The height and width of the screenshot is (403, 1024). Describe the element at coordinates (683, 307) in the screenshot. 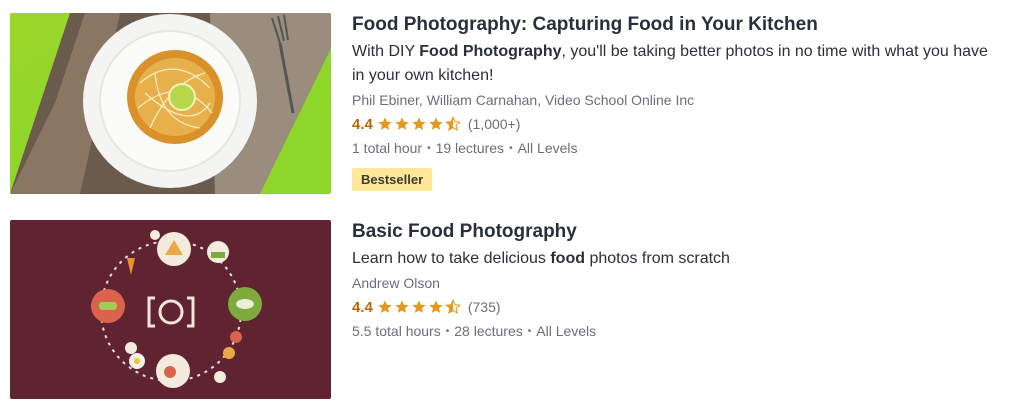

I see `rating-row: 4.4 (735)` at that location.